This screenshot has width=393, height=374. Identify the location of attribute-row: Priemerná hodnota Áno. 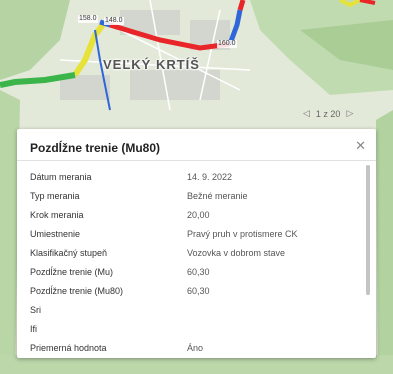
(195, 347).